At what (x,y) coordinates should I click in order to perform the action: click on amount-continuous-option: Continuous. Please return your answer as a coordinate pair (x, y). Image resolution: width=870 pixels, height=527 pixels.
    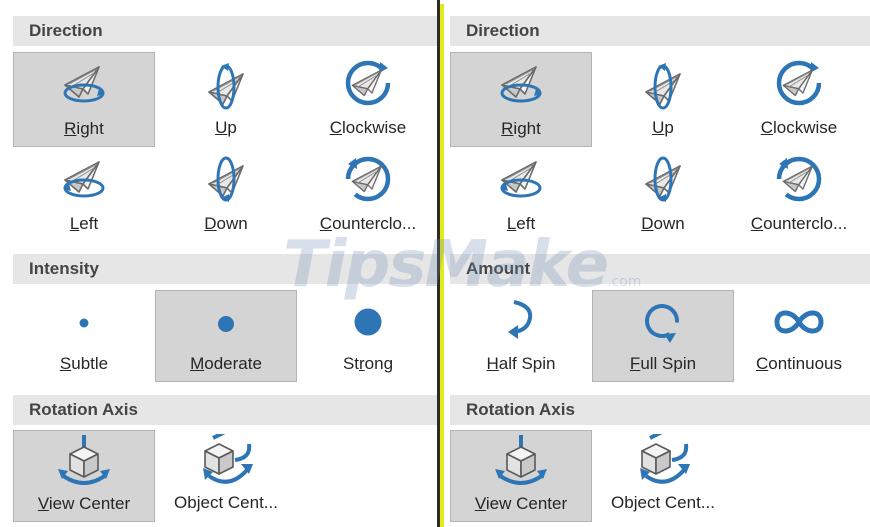
    Looking at the image, I should click on (799, 336).